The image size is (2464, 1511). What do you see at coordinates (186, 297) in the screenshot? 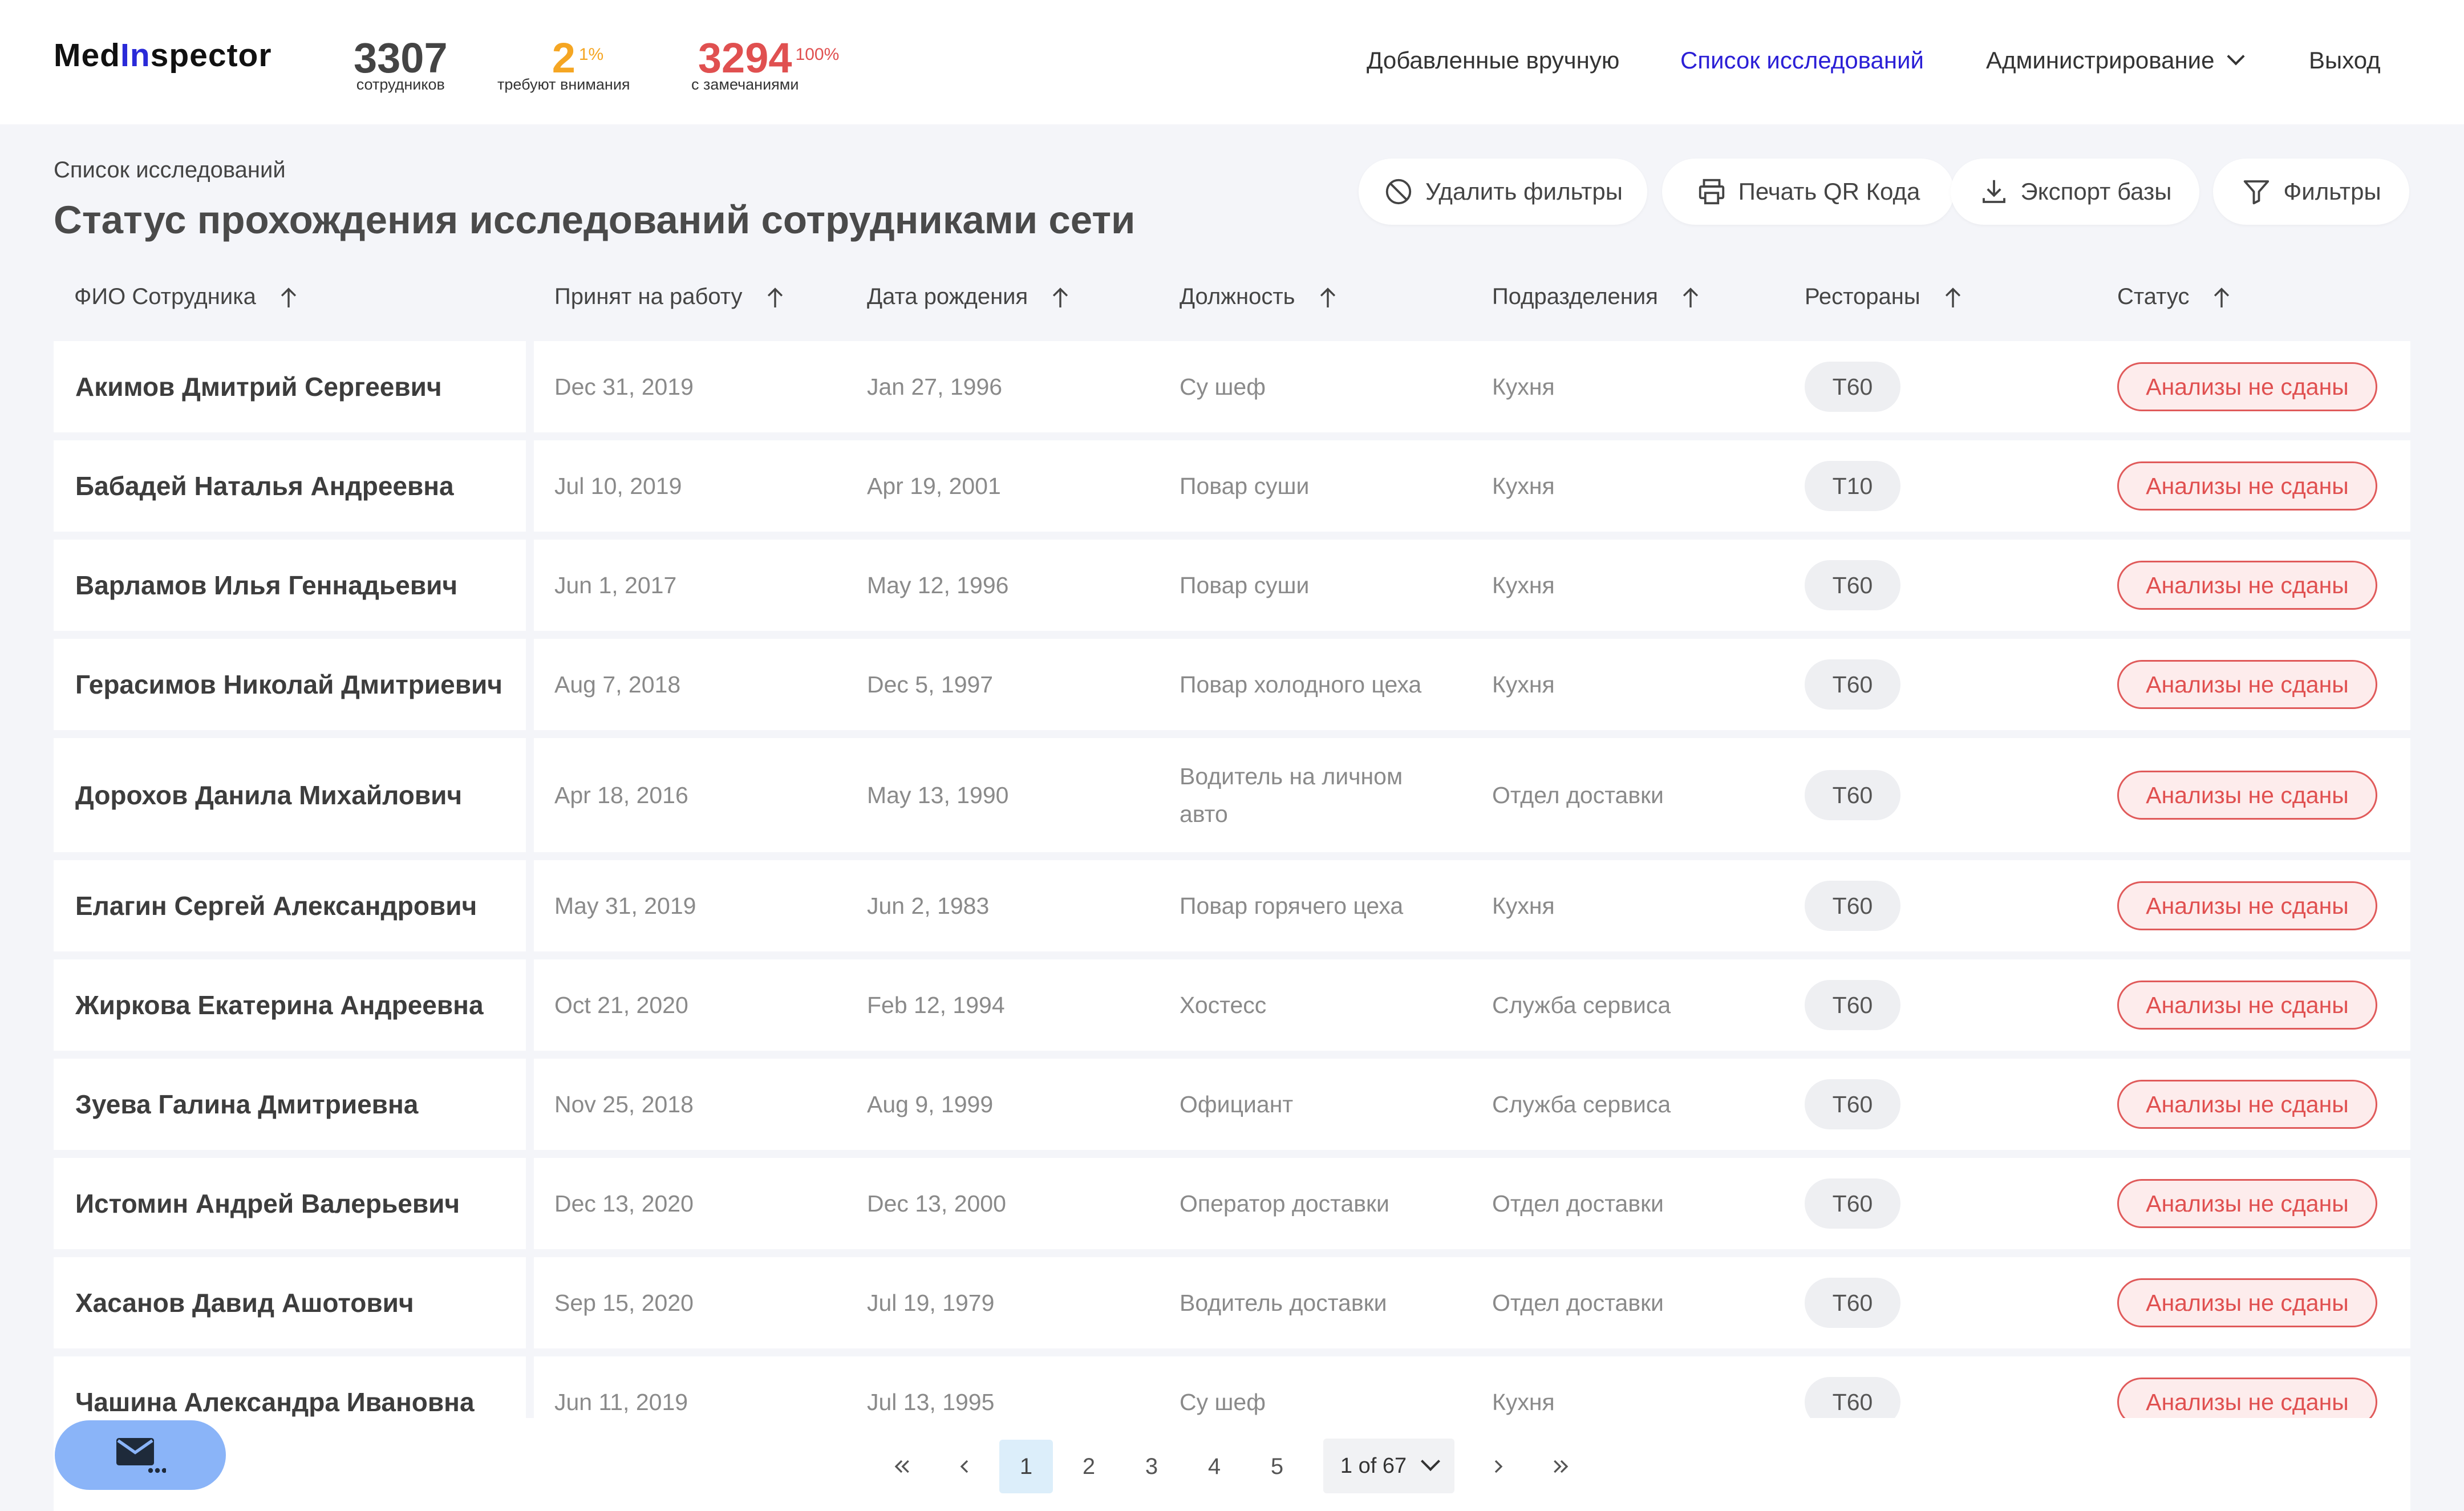
I see `column-header-name: ФИО Сотрудника` at bounding box center [186, 297].